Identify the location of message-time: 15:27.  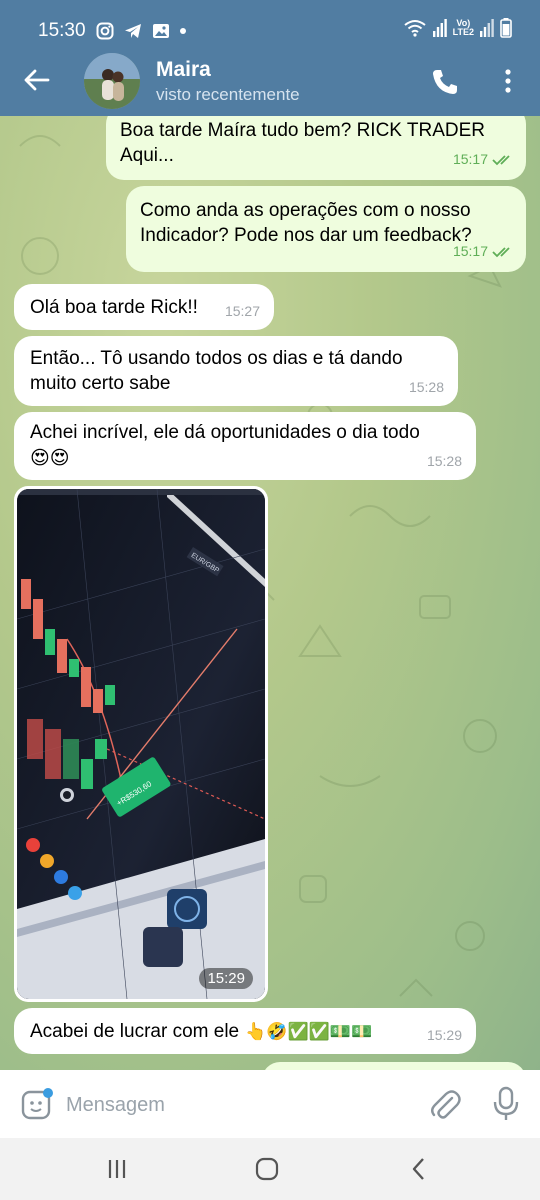
(242, 311).